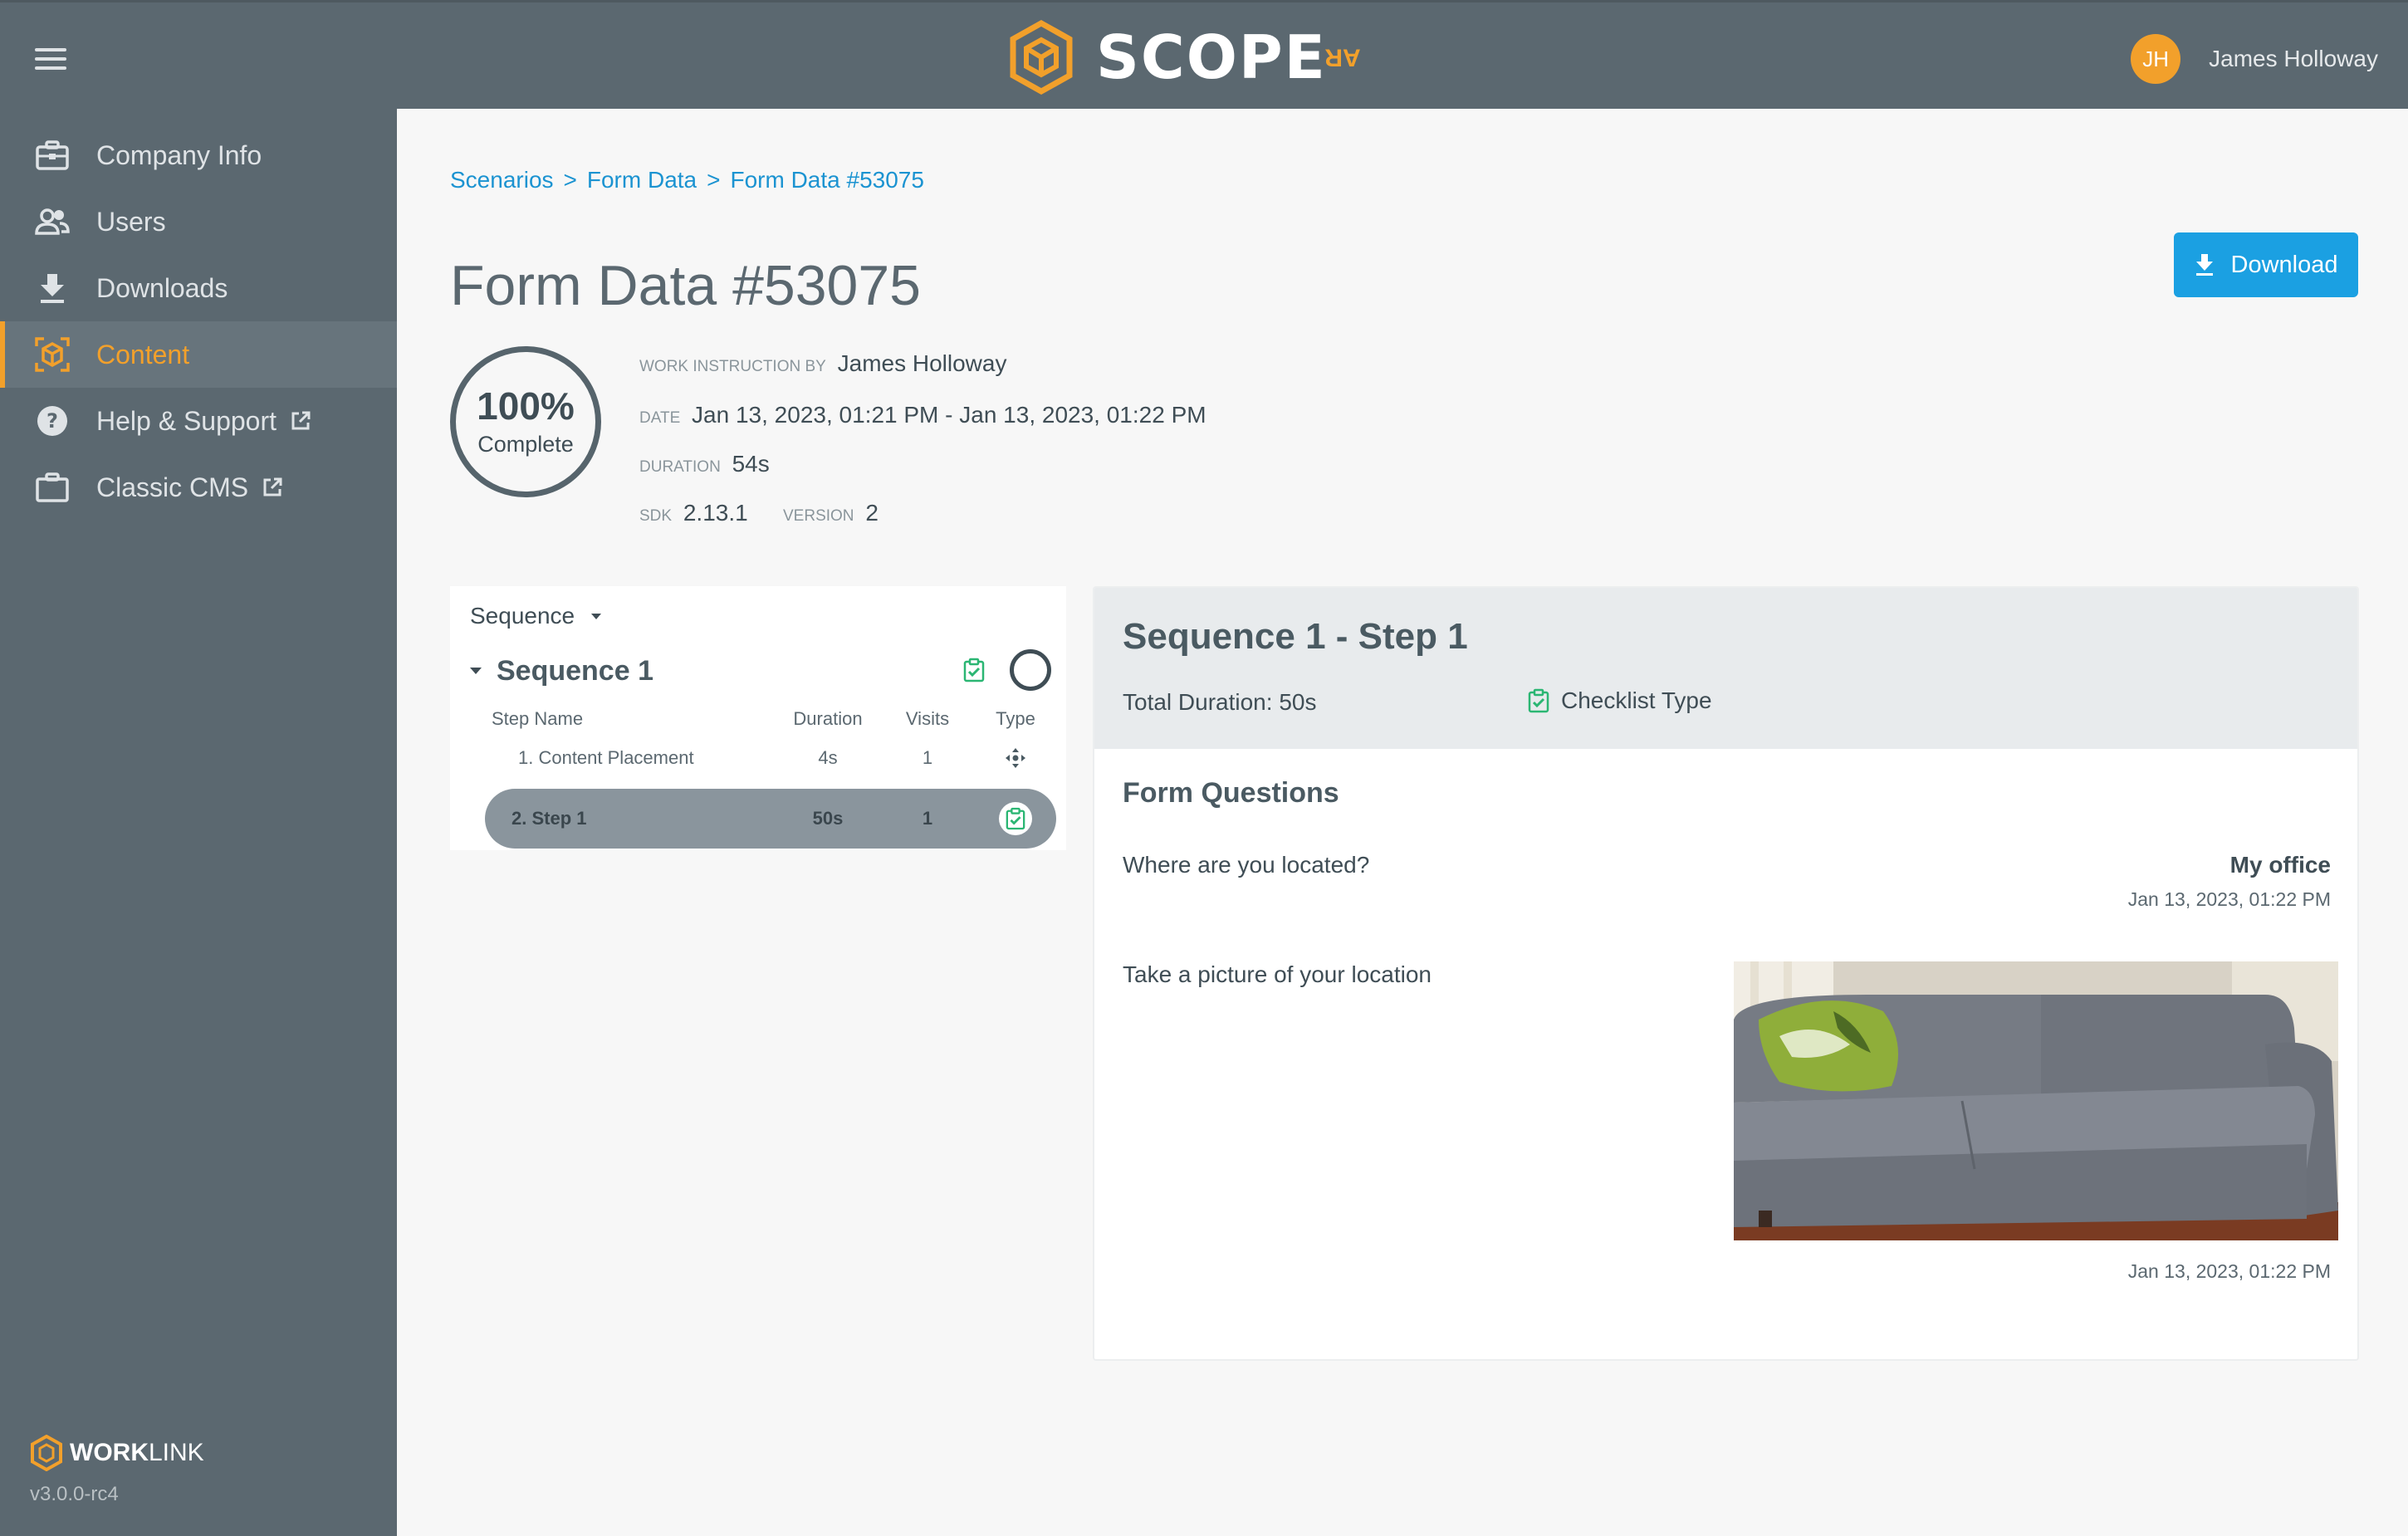 The height and width of the screenshot is (1536, 2408). I want to click on sequence-header: Sequence 1, so click(760, 671).